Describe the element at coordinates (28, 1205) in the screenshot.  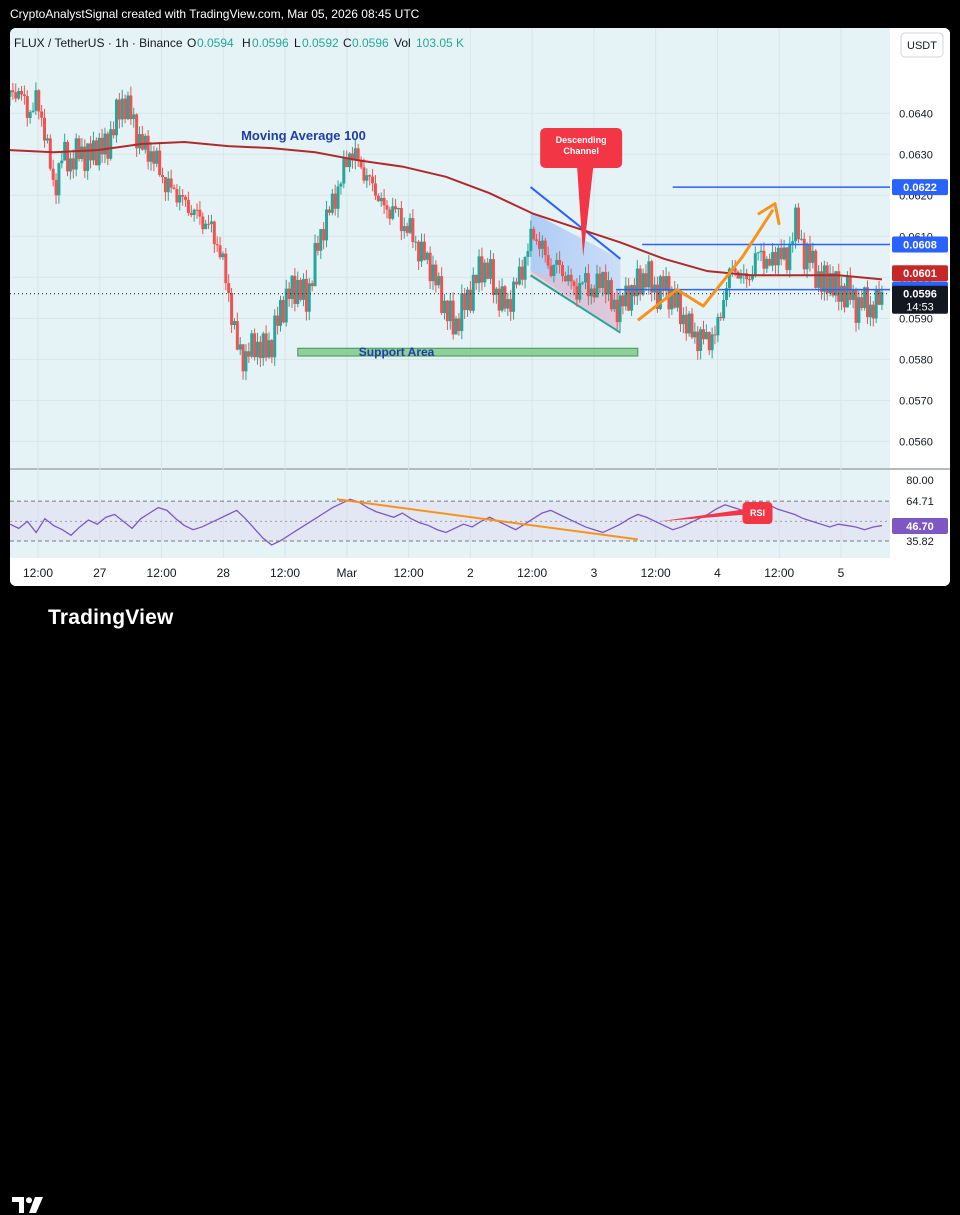
I see `tradingview-logo-icon` at that location.